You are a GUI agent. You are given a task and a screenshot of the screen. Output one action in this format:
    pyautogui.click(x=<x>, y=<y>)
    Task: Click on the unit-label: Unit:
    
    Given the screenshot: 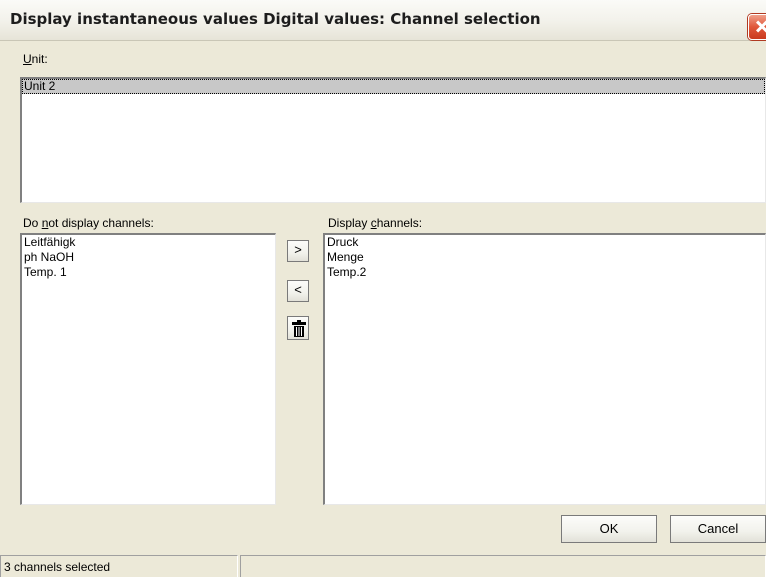 What is the action you would take?
    pyautogui.click(x=35, y=59)
    